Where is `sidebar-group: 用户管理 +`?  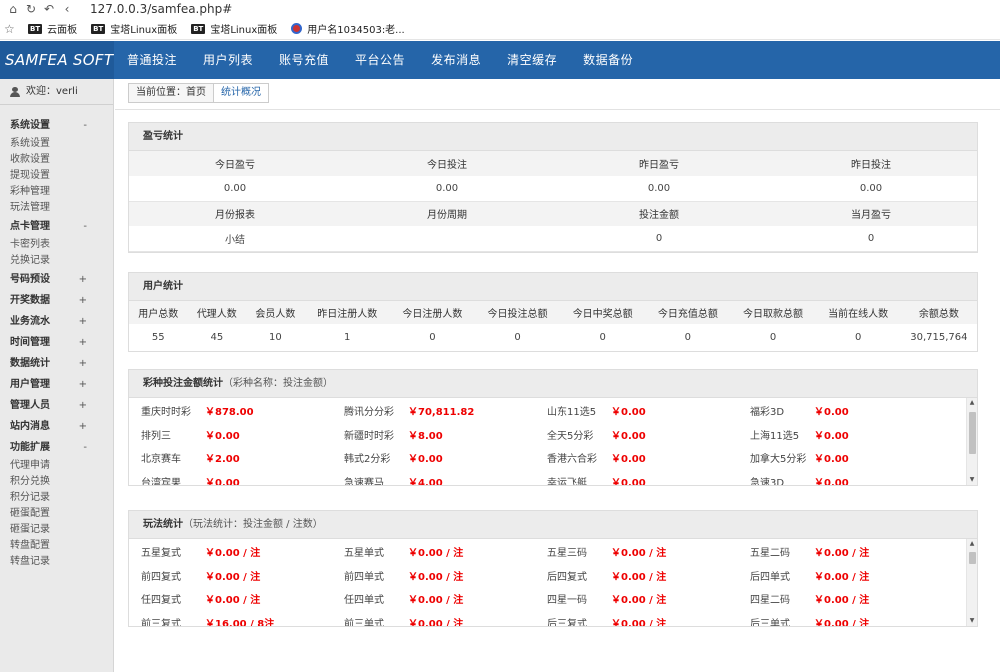
sidebar-group: 用户管理 + is located at coordinates (56, 384).